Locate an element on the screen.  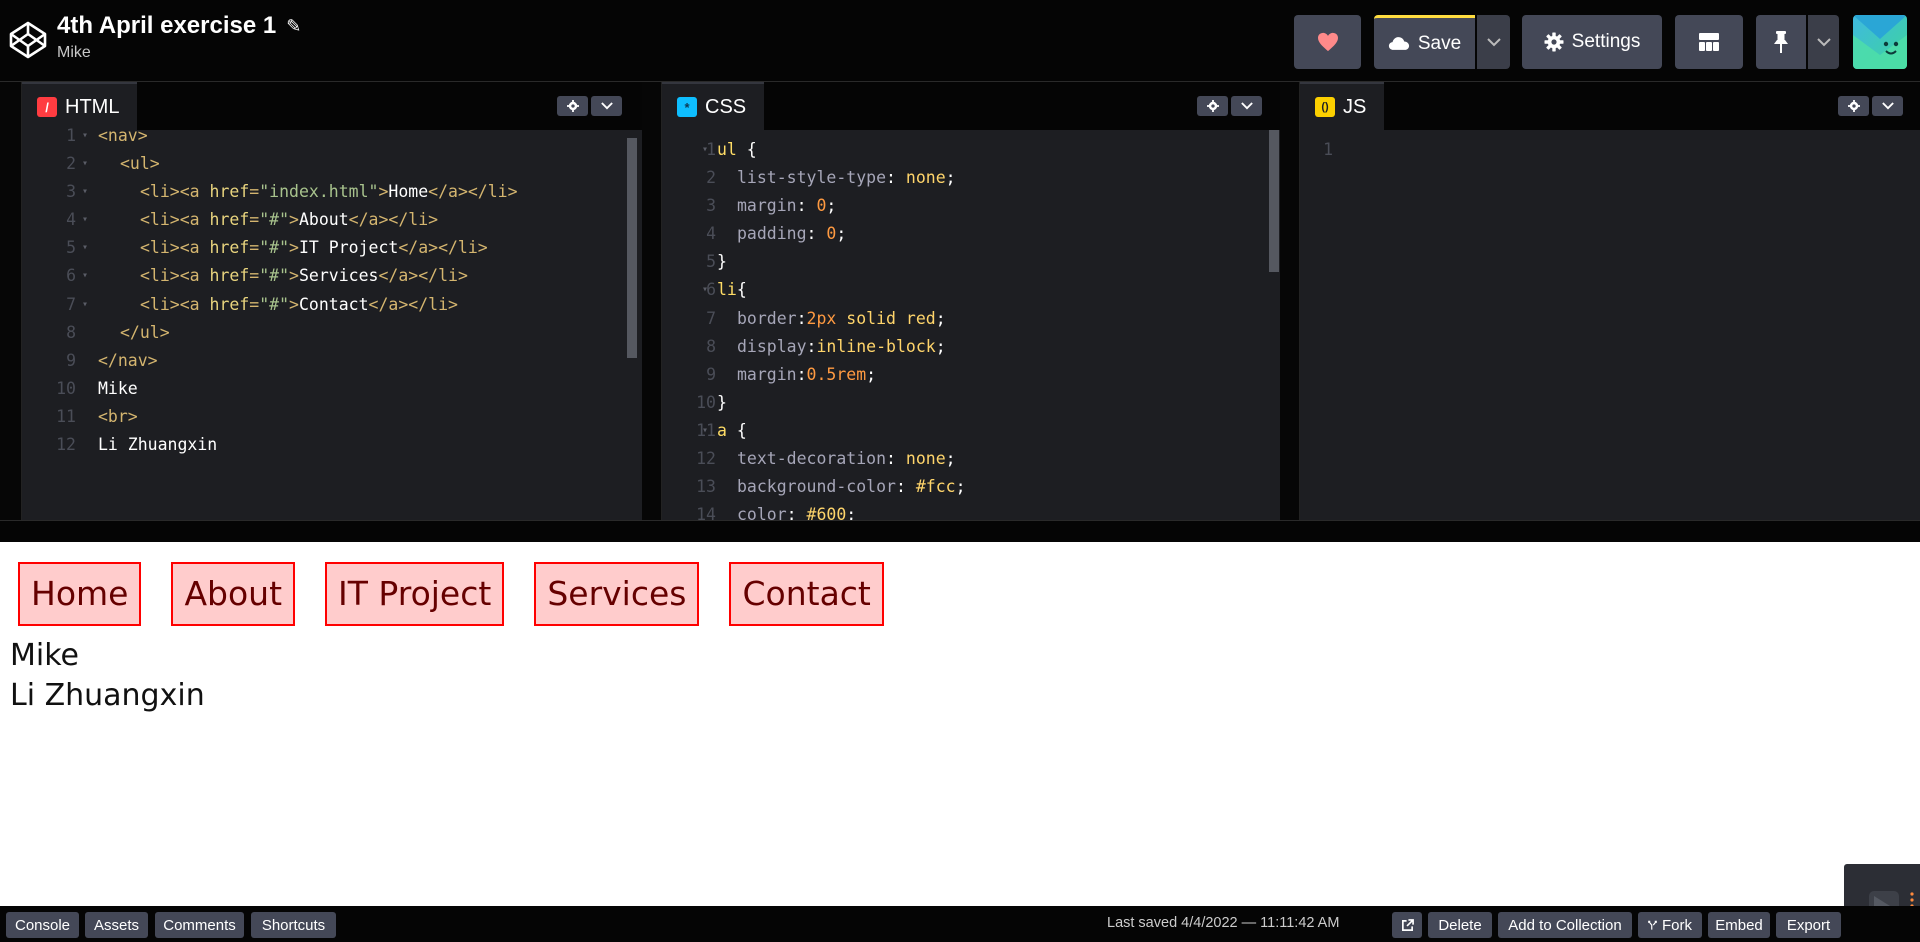
code-token: margin is located at coordinates (767, 206).